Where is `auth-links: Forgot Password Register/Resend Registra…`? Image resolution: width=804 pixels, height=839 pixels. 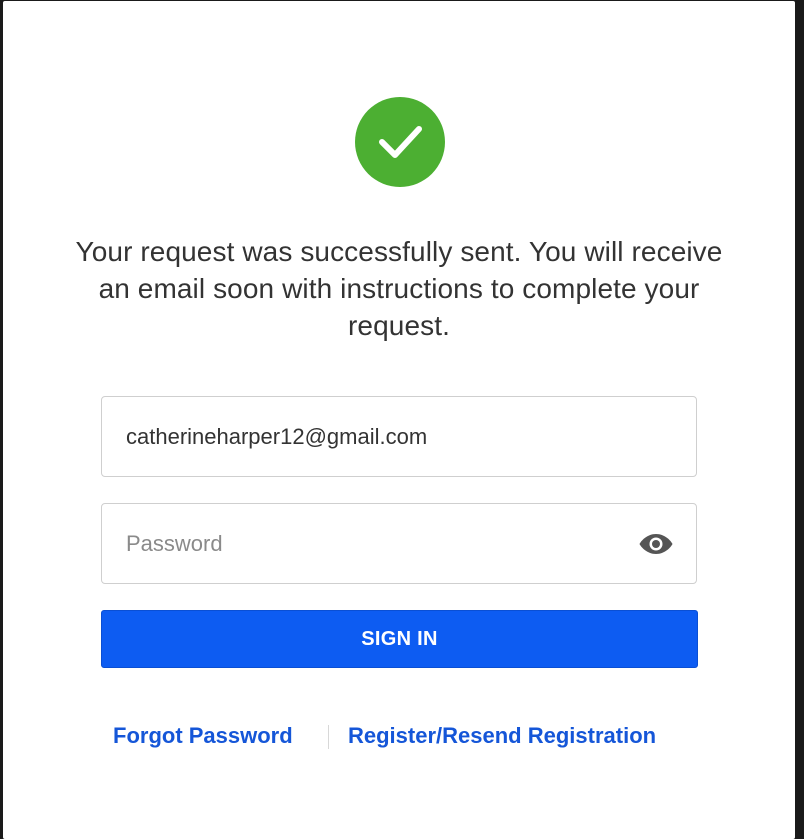
auth-links: Forgot Password Register/Resend Registra… is located at coordinates (399, 737).